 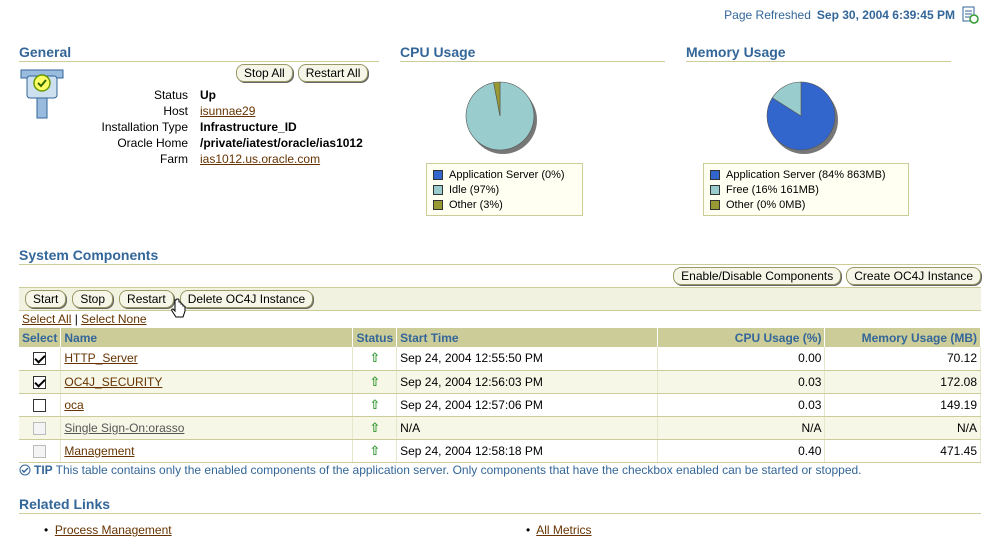 What do you see at coordinates (741, 337) in the screenshot?
I see `cpu-usage-column-header: CPU Usage (%)` at bounding box center [741, 337].